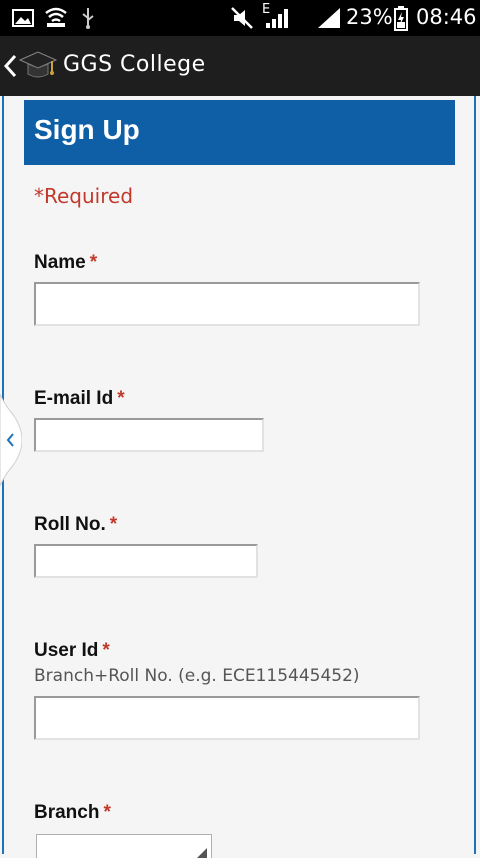 The image size is (480, 858). Describe the element at coordinates (124, 846) in the screenshot. I see `branch-select` at that location.